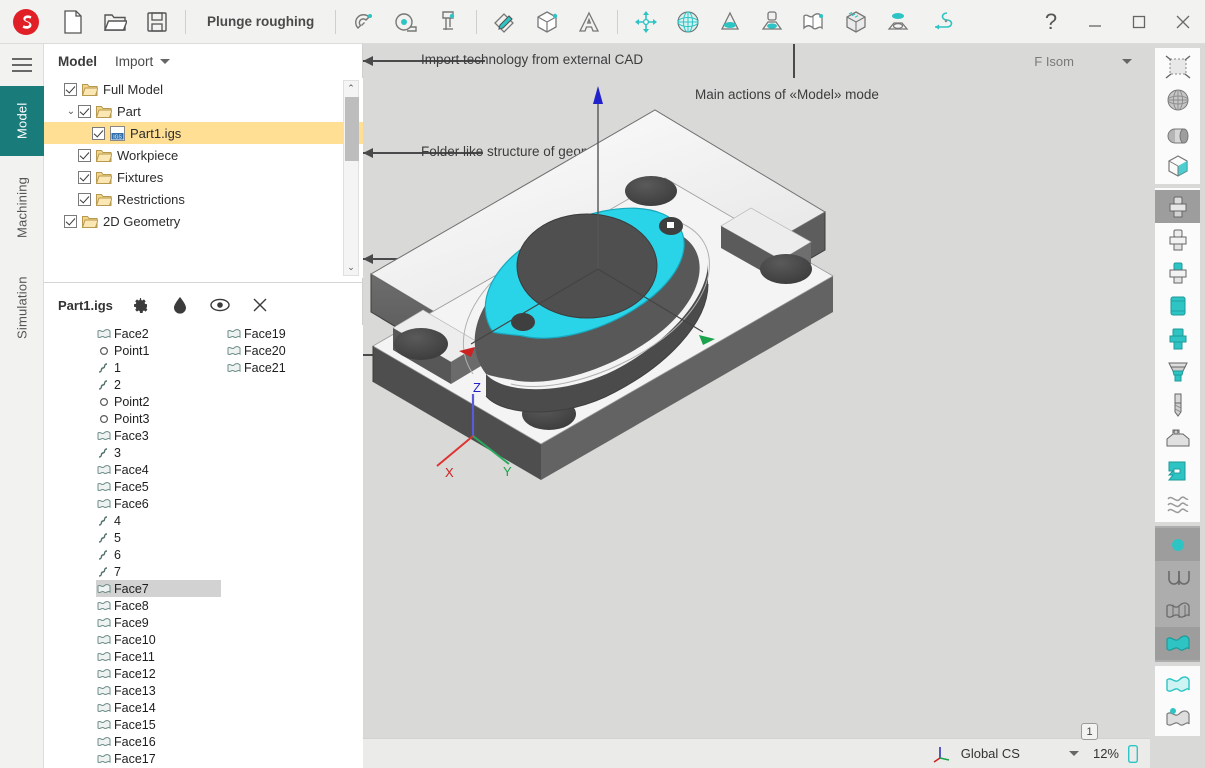  I want to click on save-file-icon, so click(157, 22).